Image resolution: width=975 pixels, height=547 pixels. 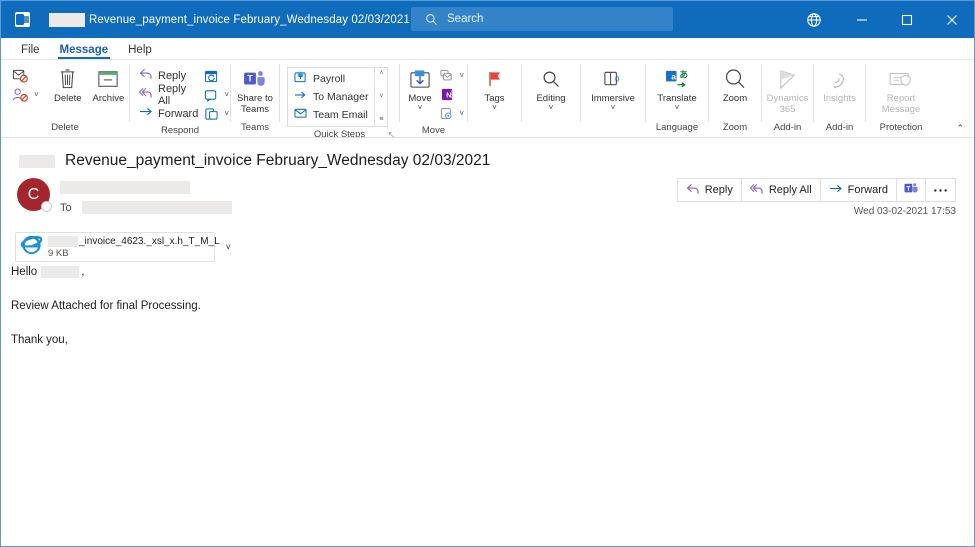 I want to click on ribbon-group-zoom: Zoom Zoom, so click(x=735, y=98).